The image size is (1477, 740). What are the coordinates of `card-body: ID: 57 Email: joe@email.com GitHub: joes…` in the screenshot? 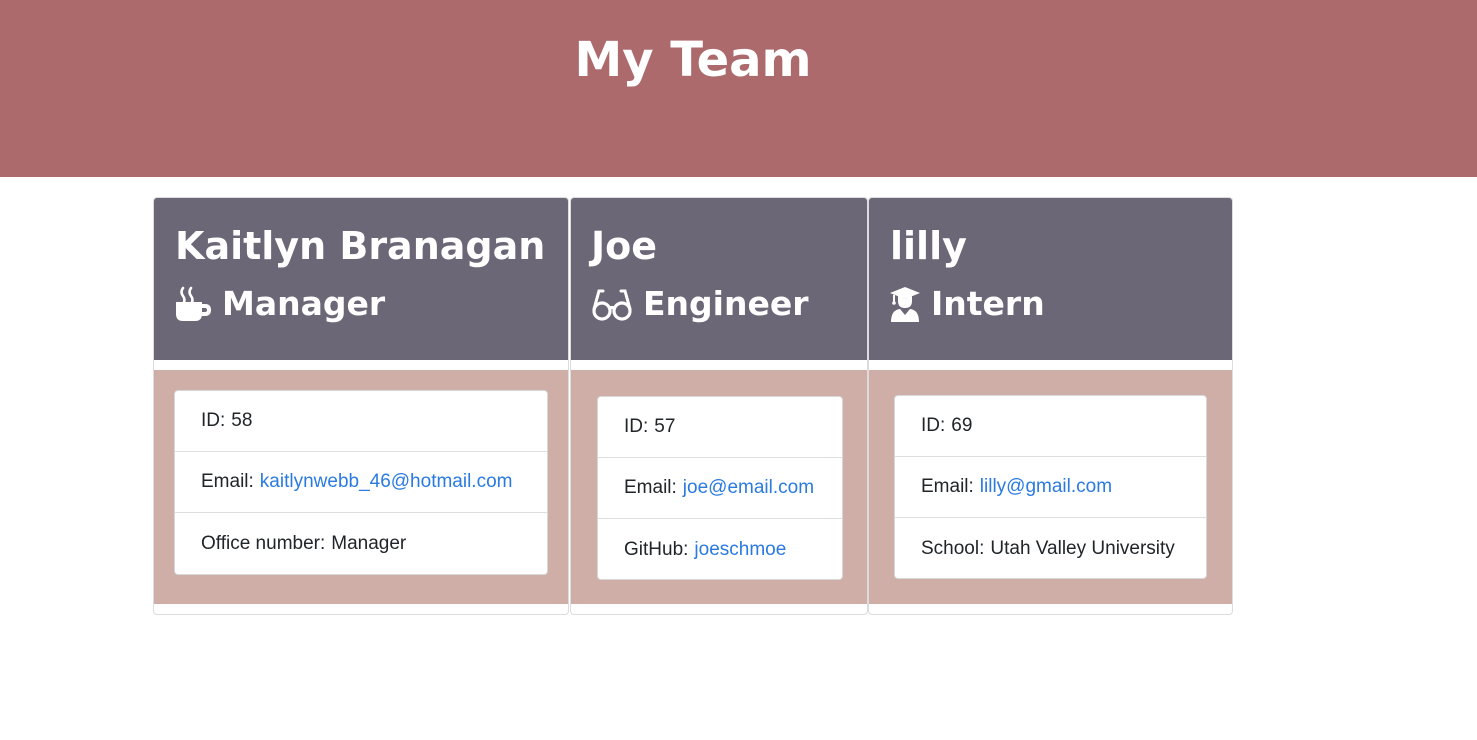 It's located at (719, 487).